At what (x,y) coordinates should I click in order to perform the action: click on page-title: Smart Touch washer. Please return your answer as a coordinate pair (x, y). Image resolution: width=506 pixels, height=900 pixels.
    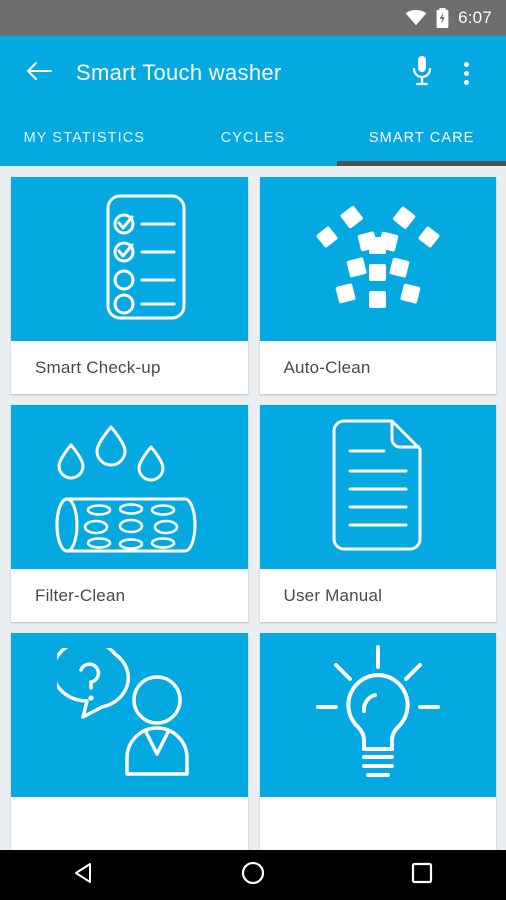
    Looking at the image, I should click on (179, 72).